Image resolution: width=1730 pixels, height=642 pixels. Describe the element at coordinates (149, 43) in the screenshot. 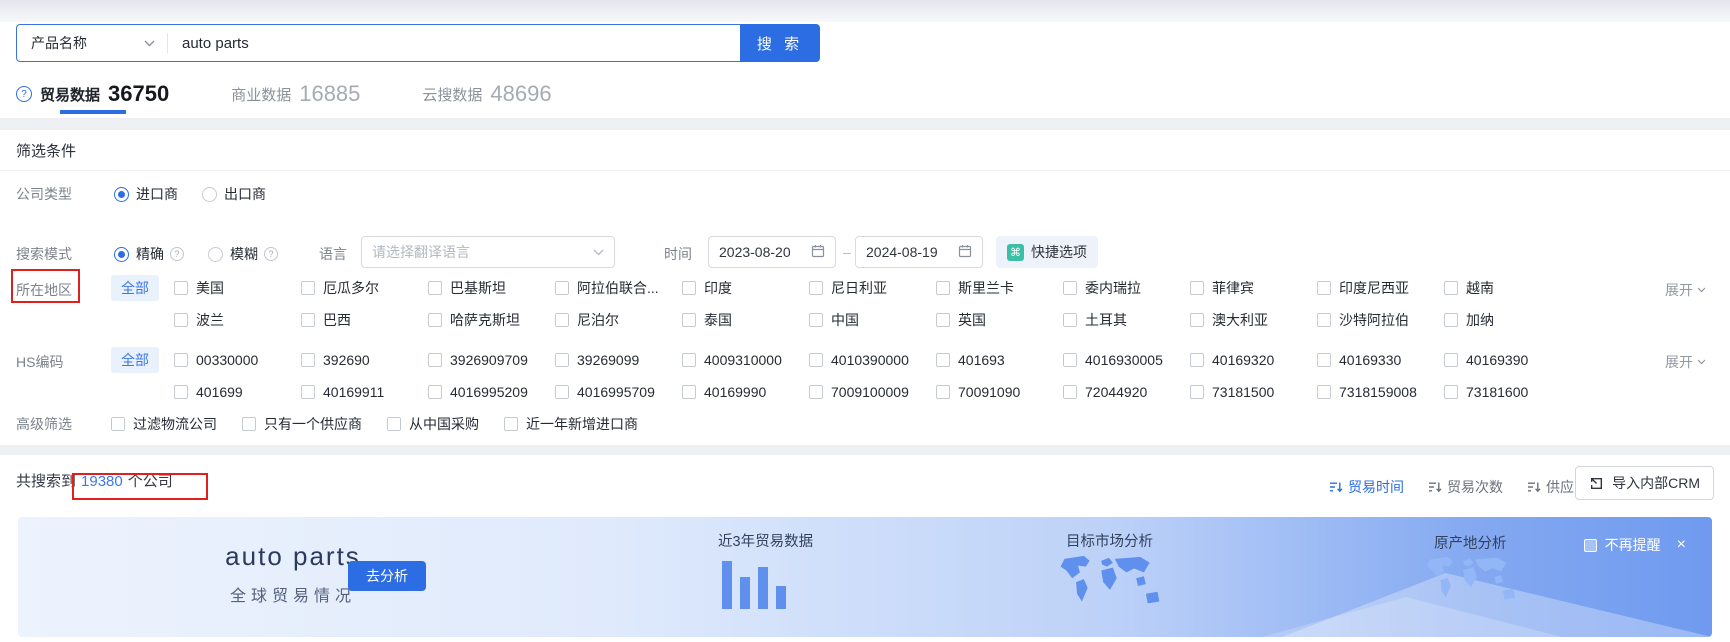

I see `chevron-down-icon` at that location.